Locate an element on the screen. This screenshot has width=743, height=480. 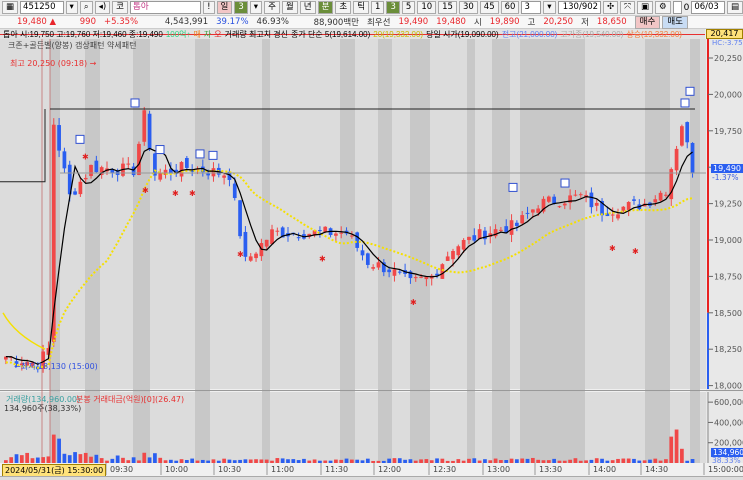
checkbox-label: 0 is located at coordinates (686, 7).